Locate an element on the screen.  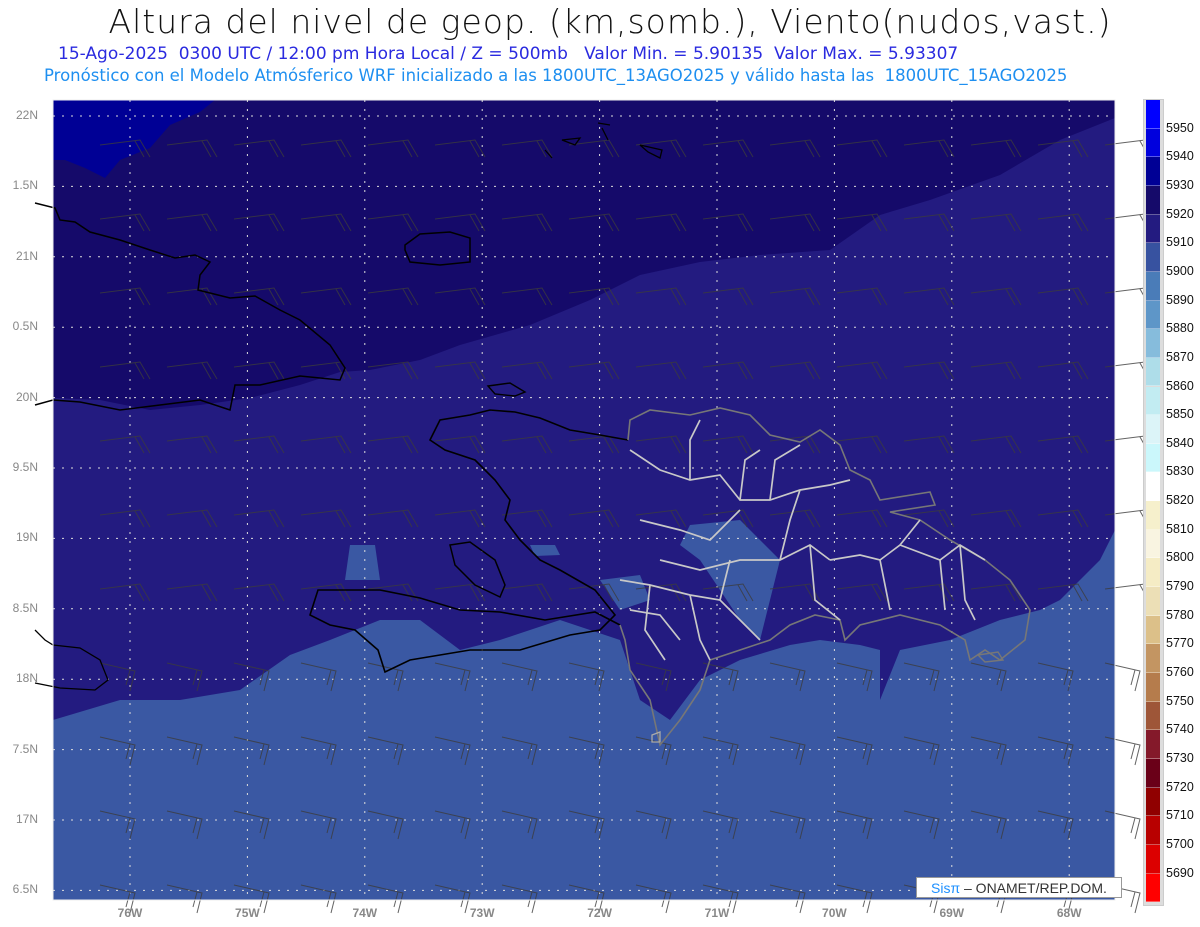
longitude-label: 73W is located at coordinates (482, 913).